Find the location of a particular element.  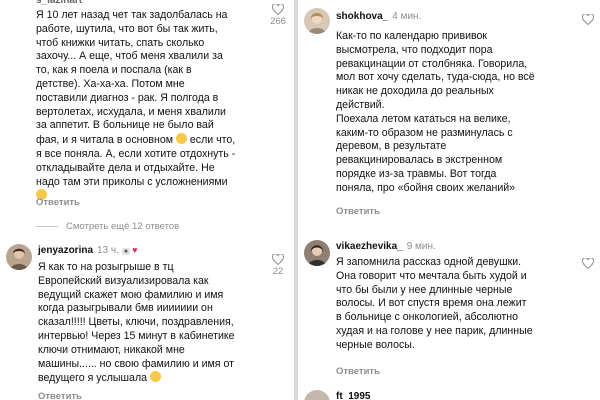

like-button: 266 is located at coordinates (278, 15).